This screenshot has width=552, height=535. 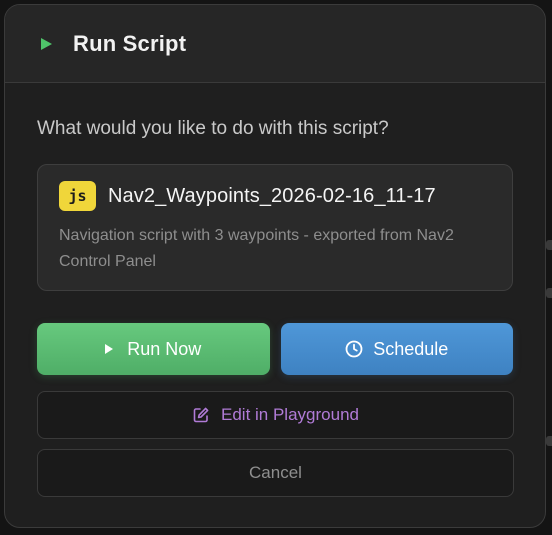 What do you see at coordinates (201, 415) in the screenshot?
I see `edit-icon` at bounding box center [201, 415].